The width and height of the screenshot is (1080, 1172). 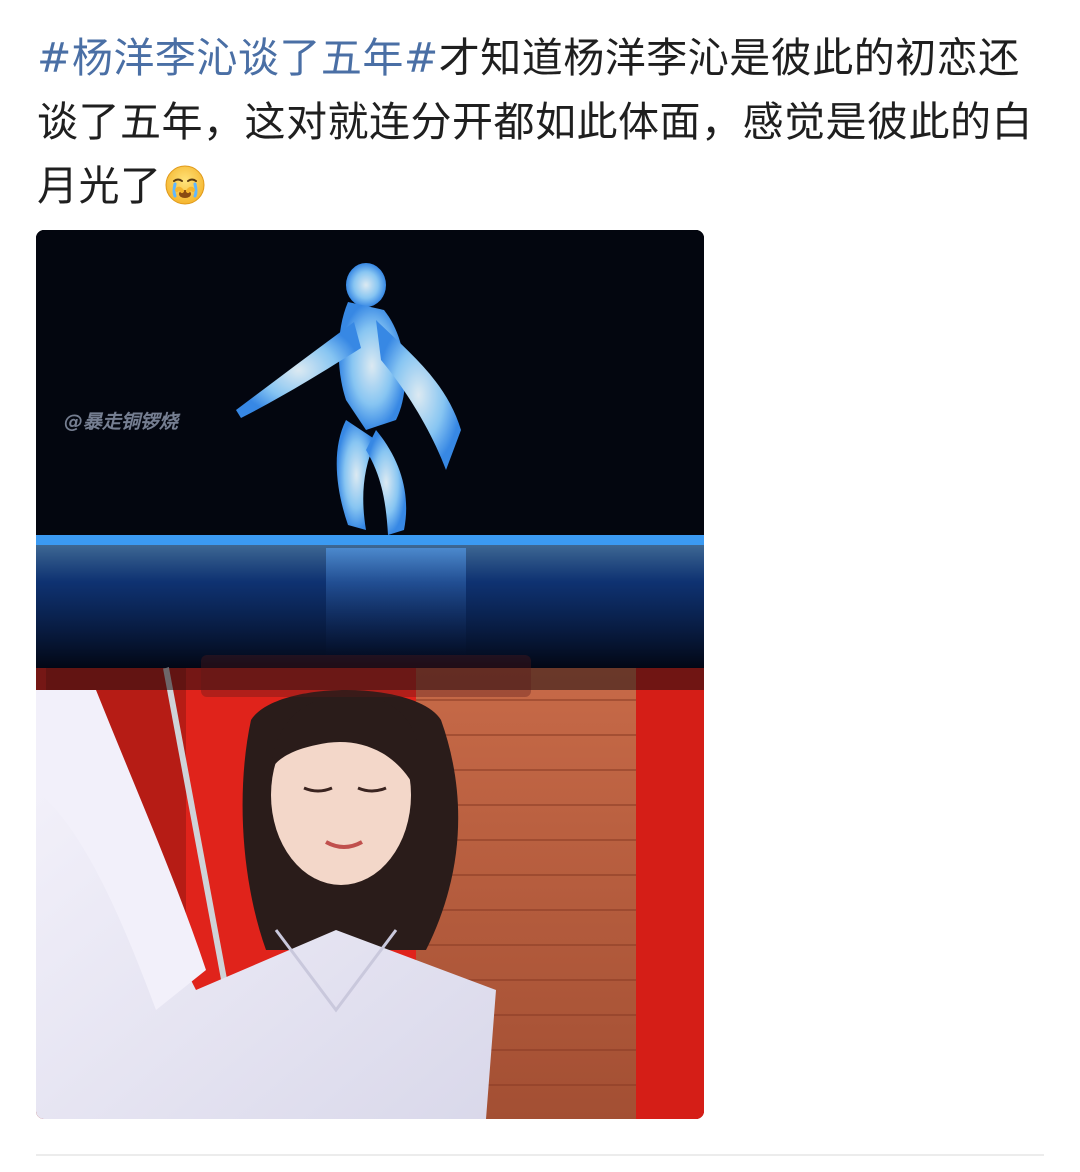 I want to click on watermark-text: @暴走铜锣烧, so click(x=122, y=422).